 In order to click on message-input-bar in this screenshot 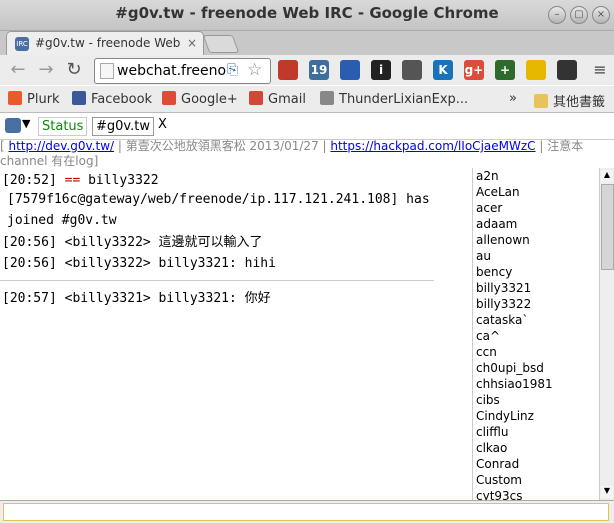, I will do `click(307, 511)`.